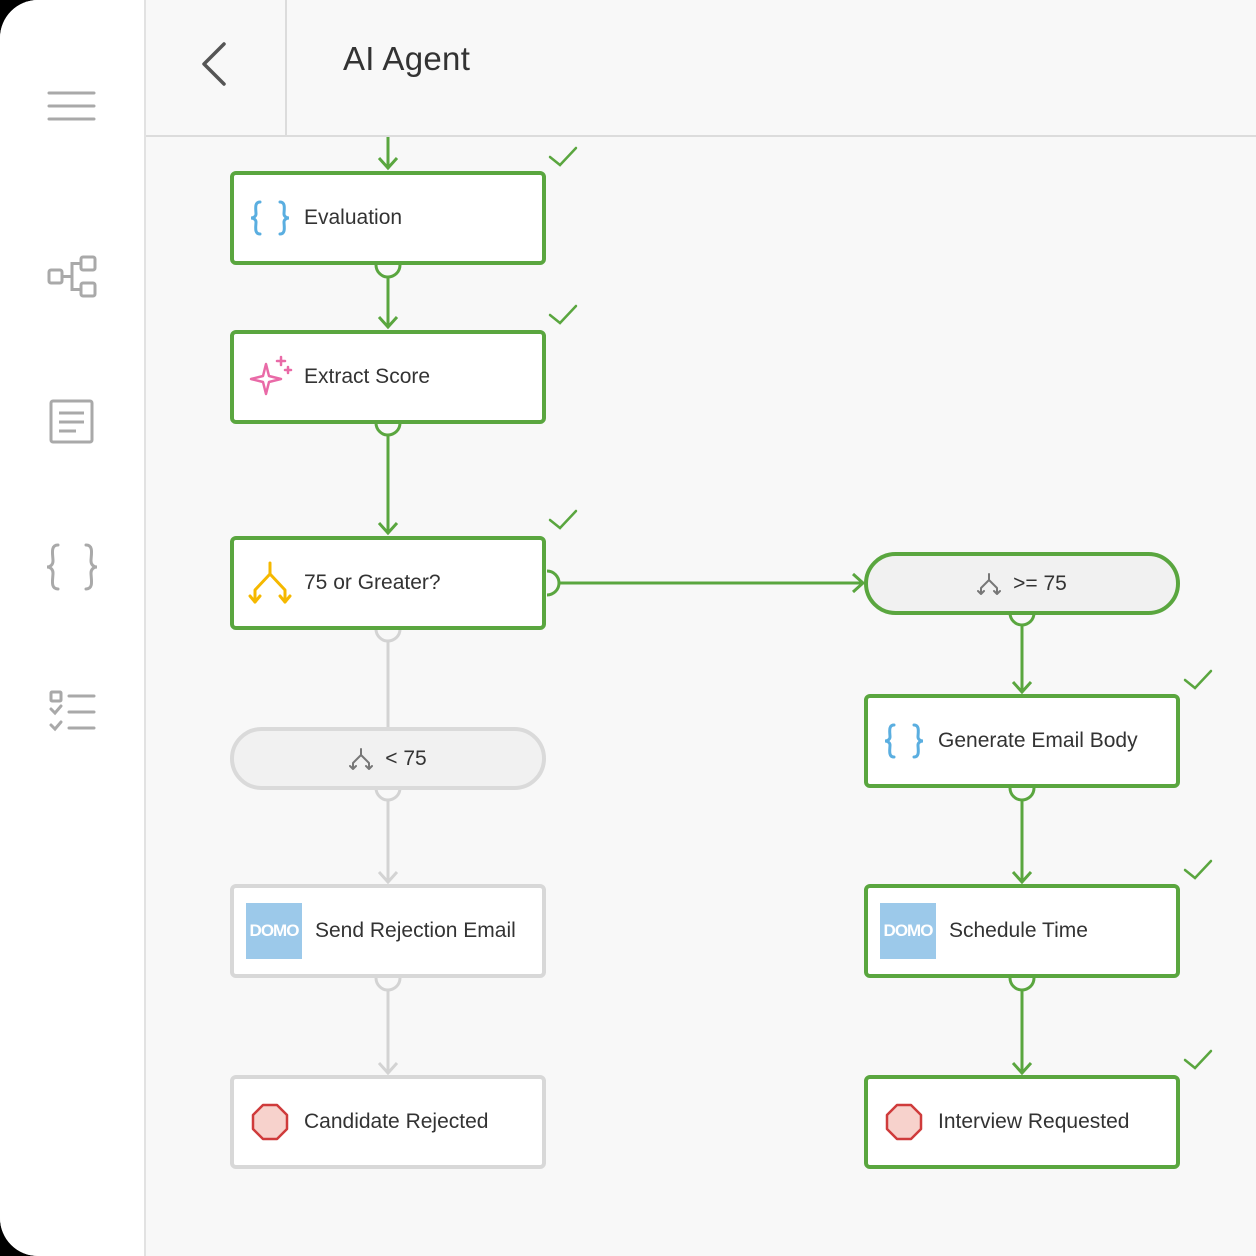  I want to click on branch-label: >= 75, so click(1040, 583).